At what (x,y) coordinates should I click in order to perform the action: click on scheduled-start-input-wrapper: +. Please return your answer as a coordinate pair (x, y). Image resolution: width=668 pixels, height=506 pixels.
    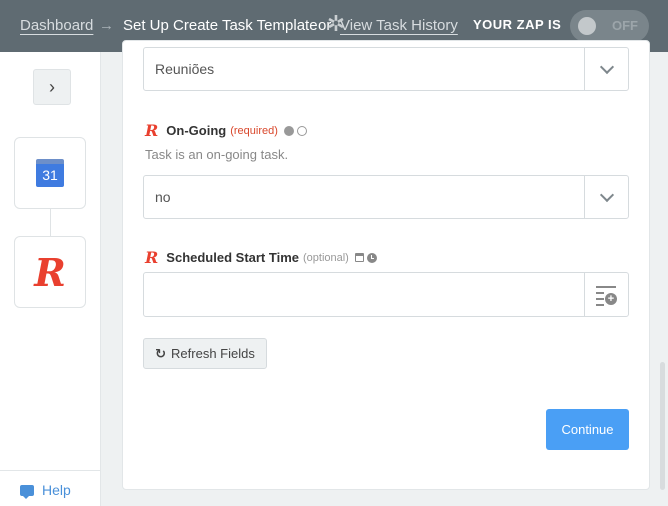
    Looking at the image, I should click on (386, 294).